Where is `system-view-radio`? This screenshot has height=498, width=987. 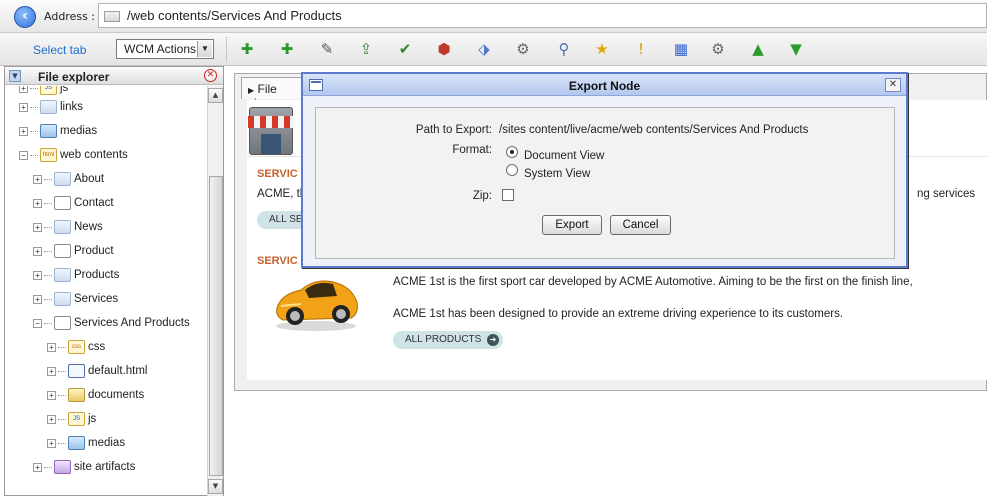 system-view-radio is located at coordinates (512, 170).